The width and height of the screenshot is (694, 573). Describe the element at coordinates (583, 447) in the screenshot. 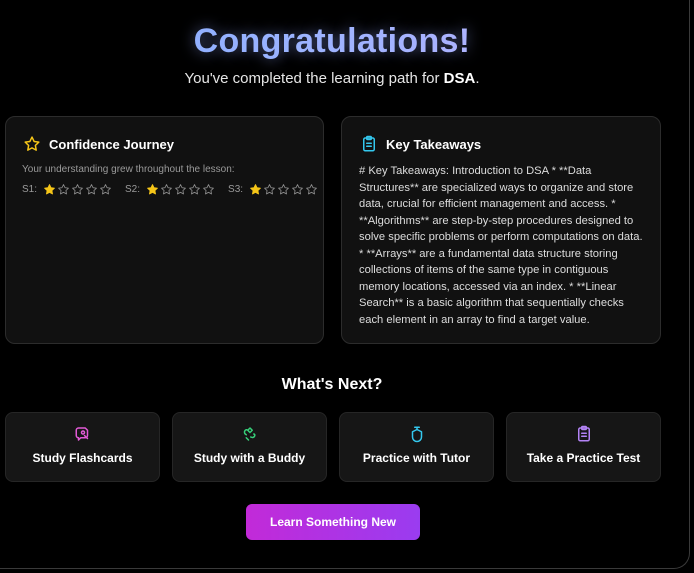

I see `take-practice-test-button: Take a Practice Test` at that location.